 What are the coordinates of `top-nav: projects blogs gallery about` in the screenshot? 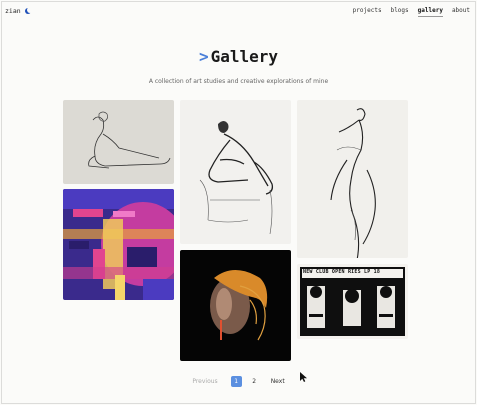 It's located at (411, 12).